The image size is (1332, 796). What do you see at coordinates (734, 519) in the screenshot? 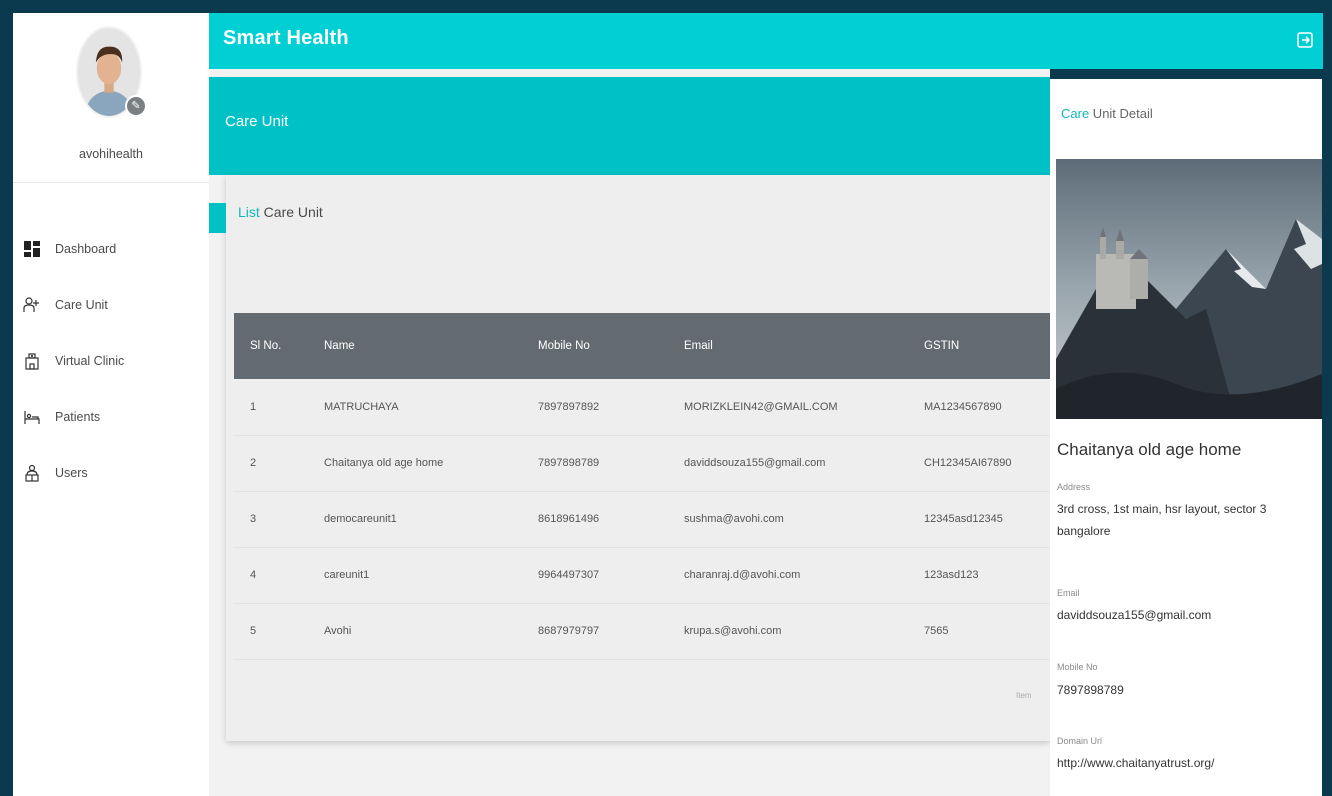
I see `cell-email: sushma@avohi.com` at bounding box center [734, 519].